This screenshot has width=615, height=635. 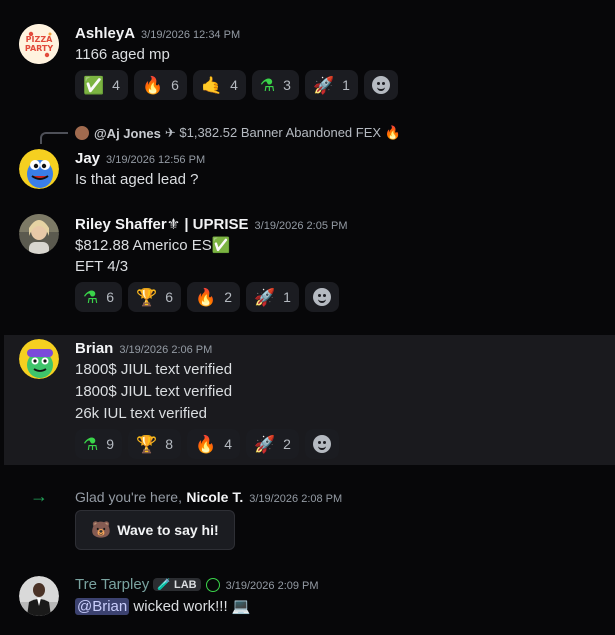 I want to click on timestamp: 3/19/2026 2:09 PM, so click(x=272, y=586).